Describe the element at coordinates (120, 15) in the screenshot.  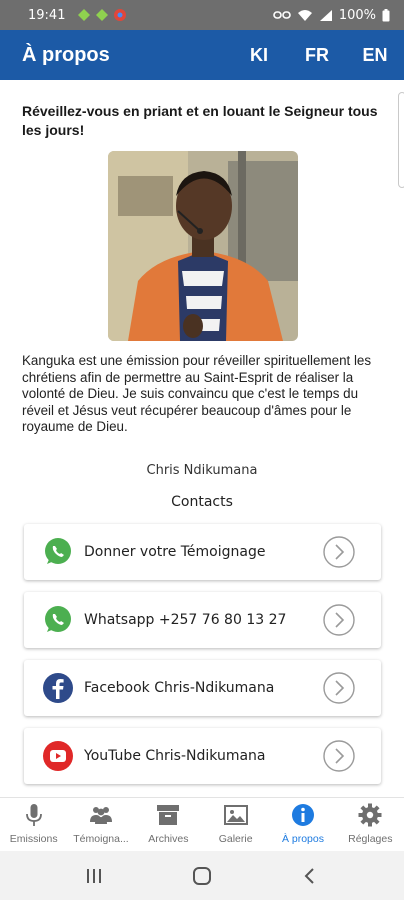
I see `chrome-icon` at that location.